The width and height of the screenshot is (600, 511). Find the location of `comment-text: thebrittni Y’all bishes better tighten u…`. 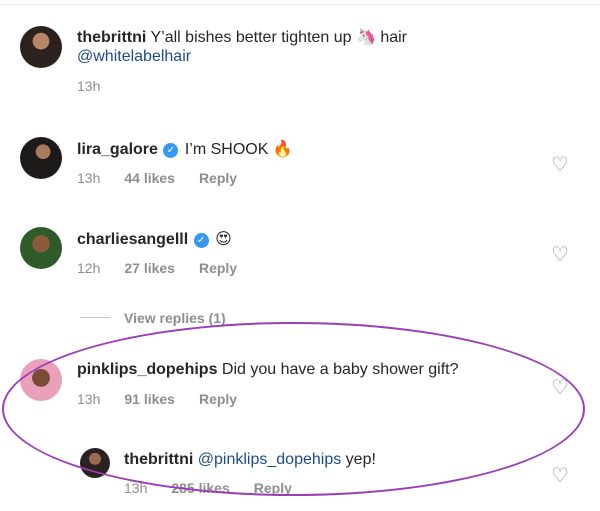

comment-text: thebrittni Y’all bishes better tighten u… is located at coordinates (242, 37).